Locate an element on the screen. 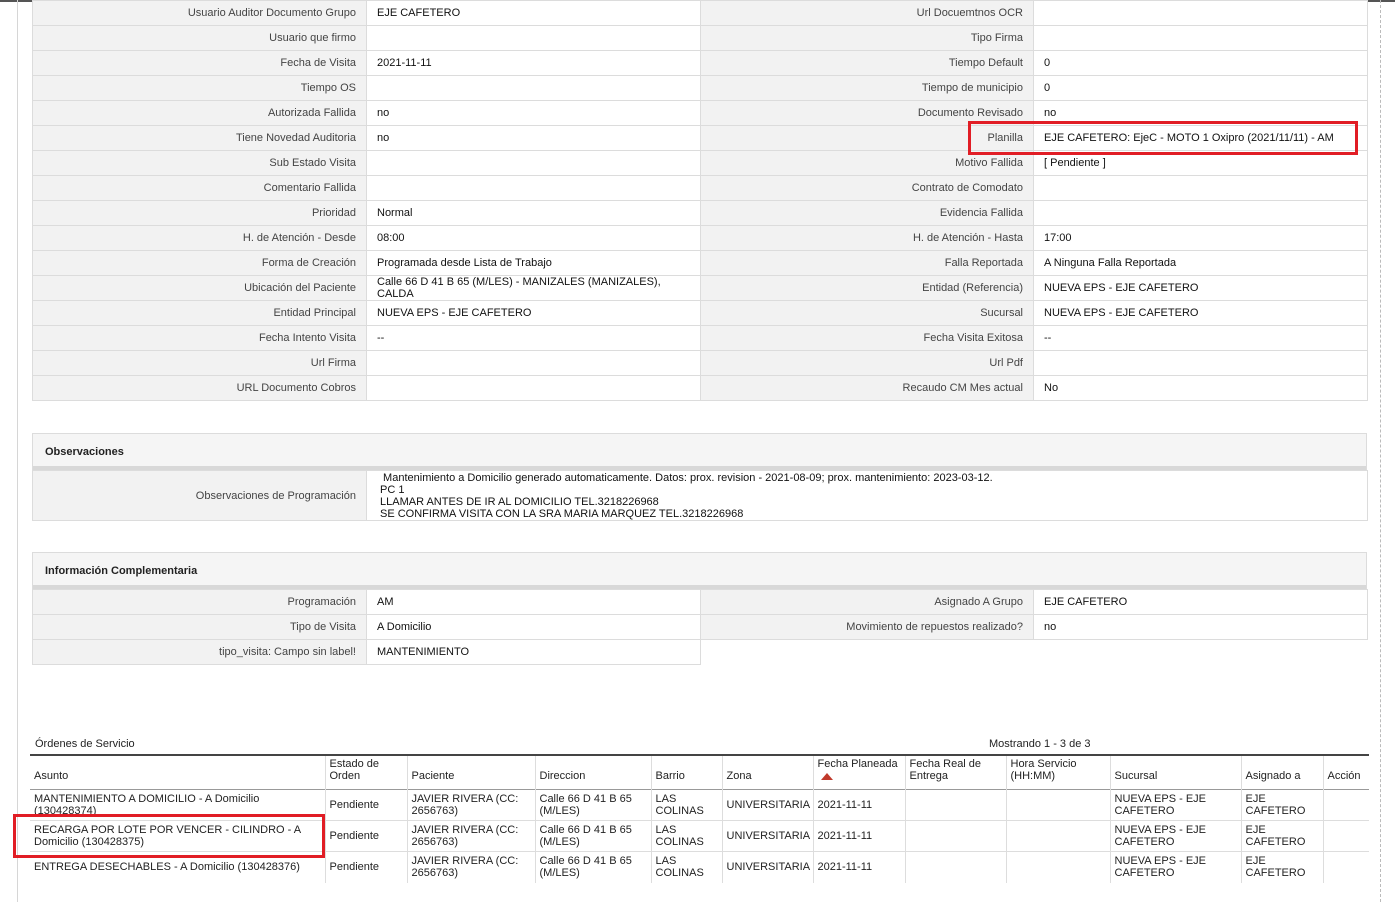 This screenshot has width=1395, height=902. value-usuario-auditor-documento-grupo: EJE CAFETERO is located at coordinates (533, 13).